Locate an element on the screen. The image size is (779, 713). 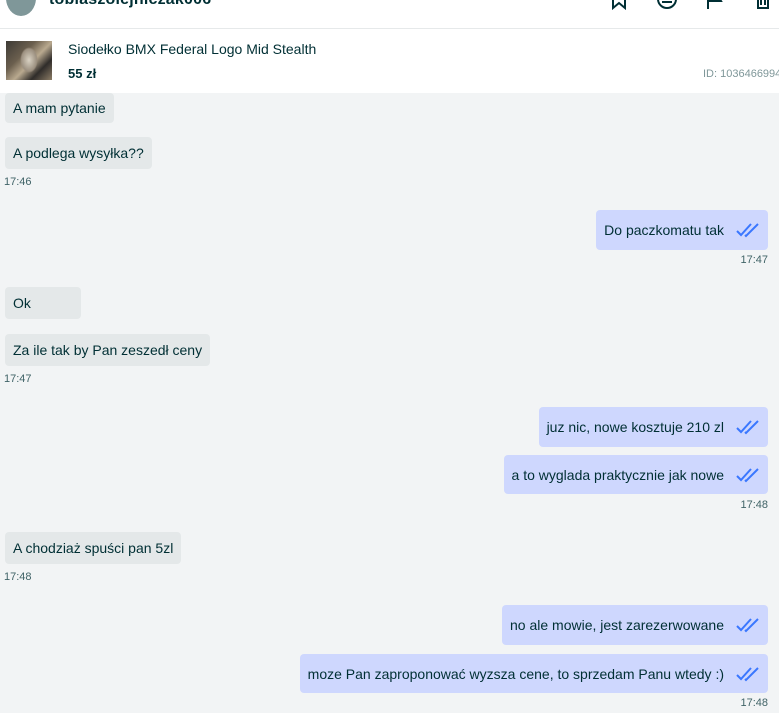
message-text: Do paczkomatu tak is located at coordinates (664, 230).